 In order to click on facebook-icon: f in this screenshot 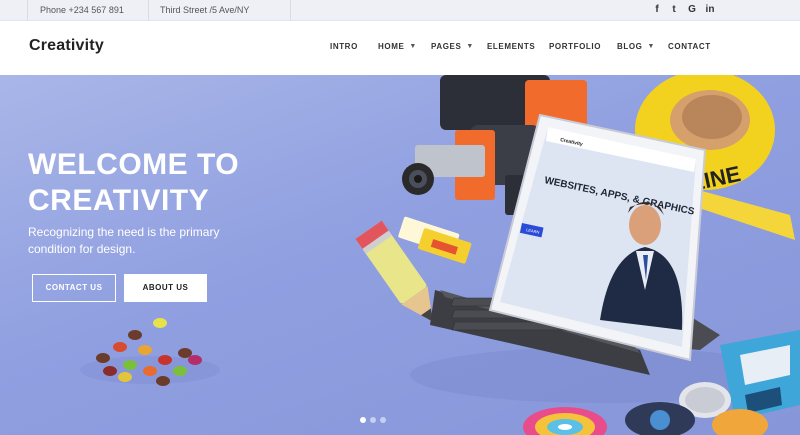, I will do `click(657, 10)`.